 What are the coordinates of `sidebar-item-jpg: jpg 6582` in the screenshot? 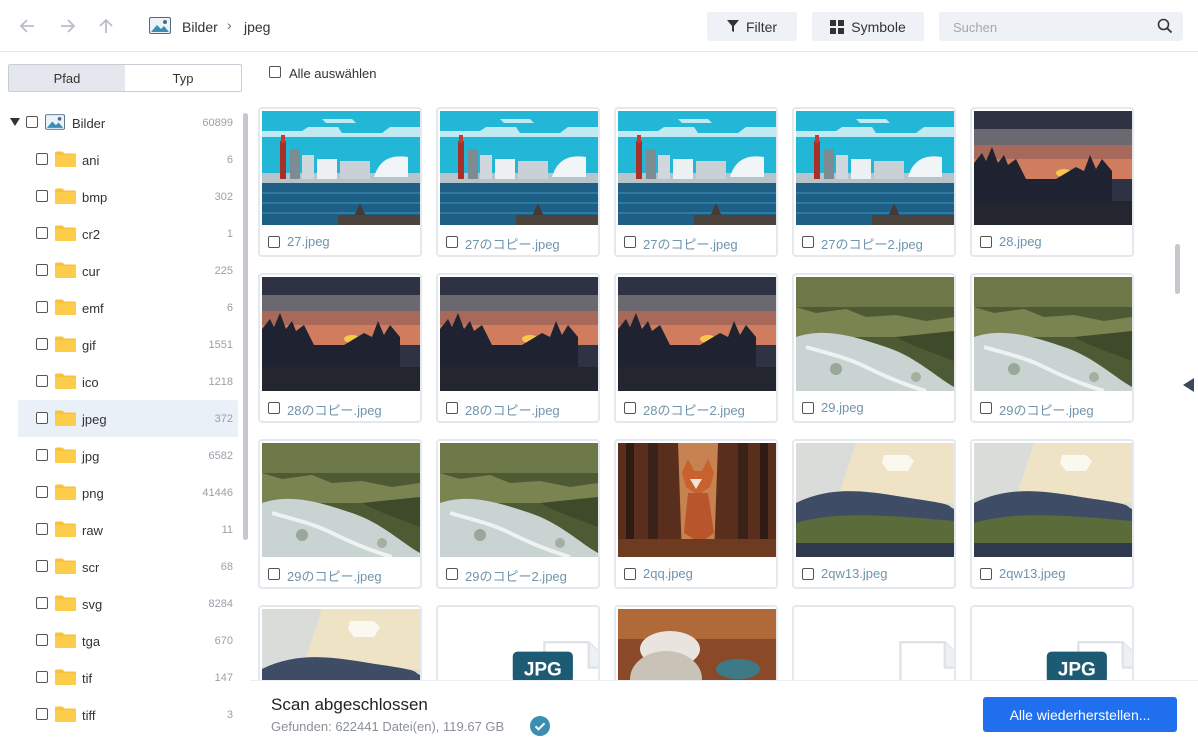 It's located at (119, 455).